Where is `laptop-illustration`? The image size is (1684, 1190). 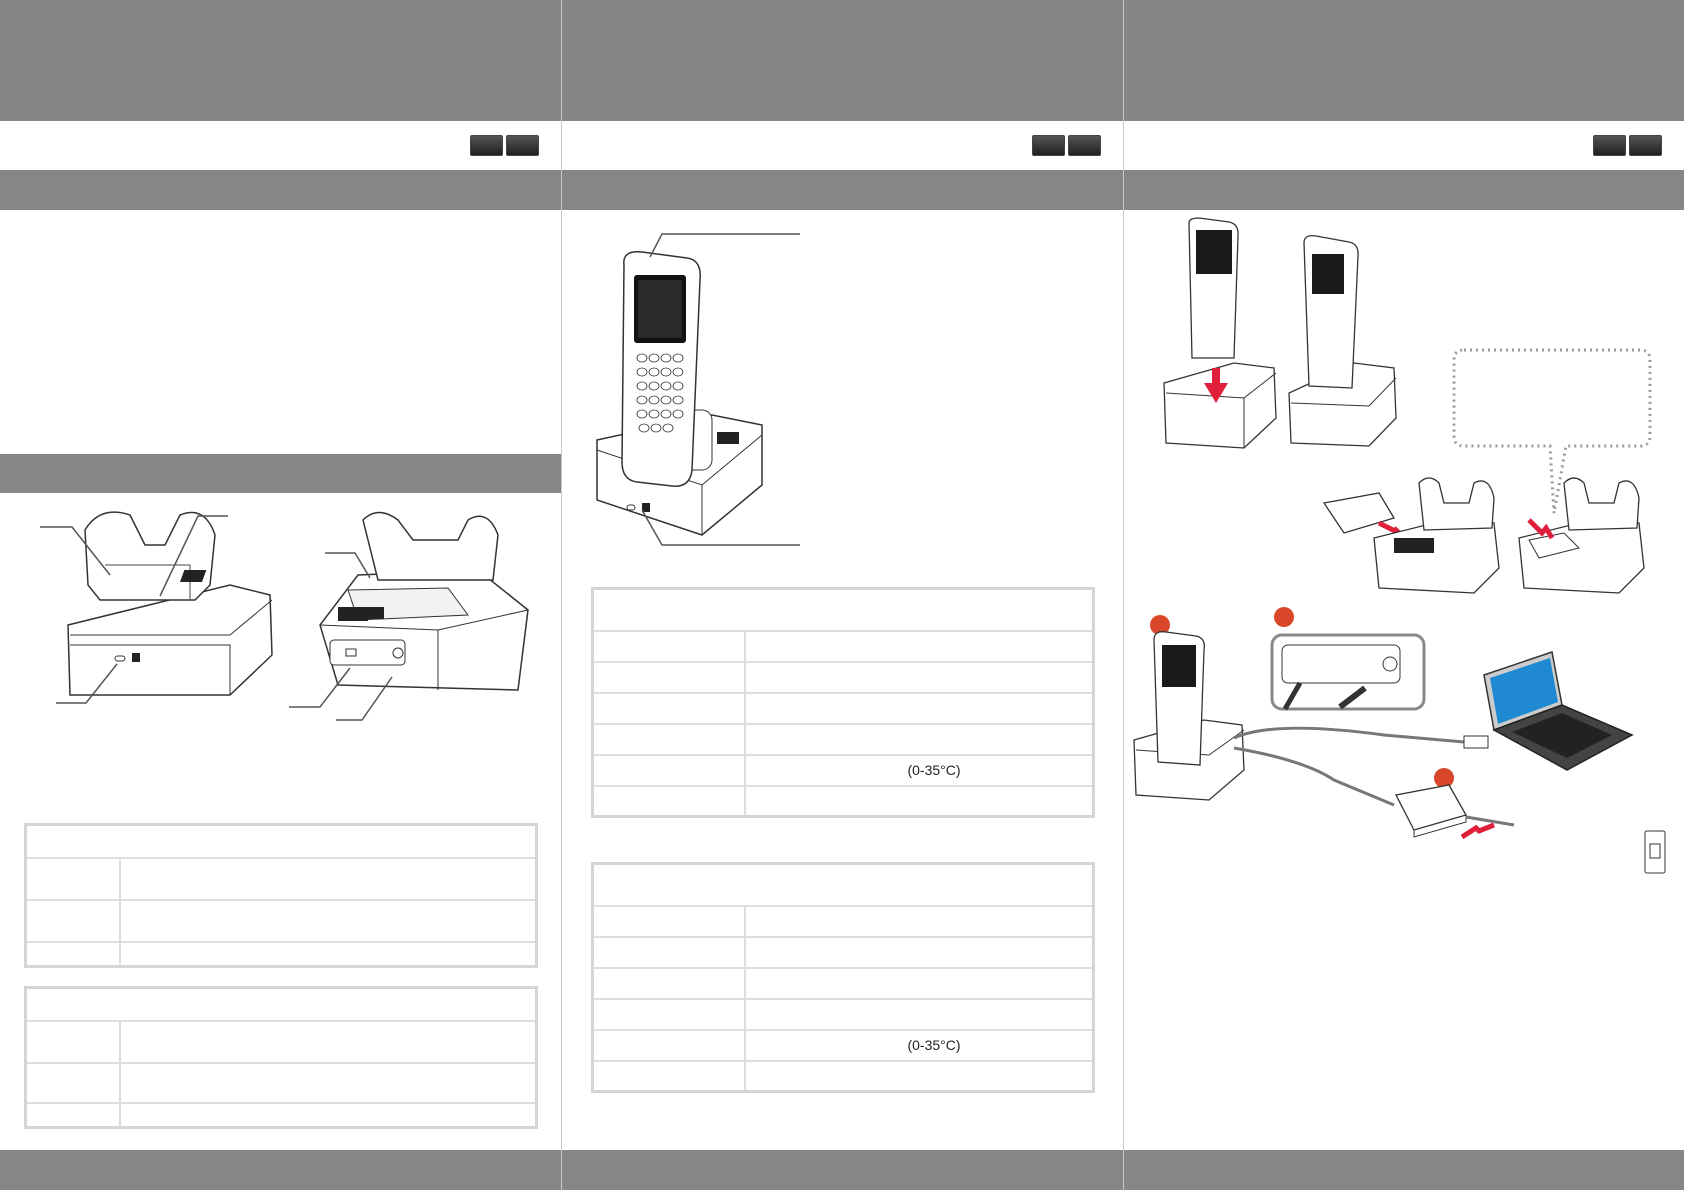
laptop-illustration is located at coordinates (1558, 711).